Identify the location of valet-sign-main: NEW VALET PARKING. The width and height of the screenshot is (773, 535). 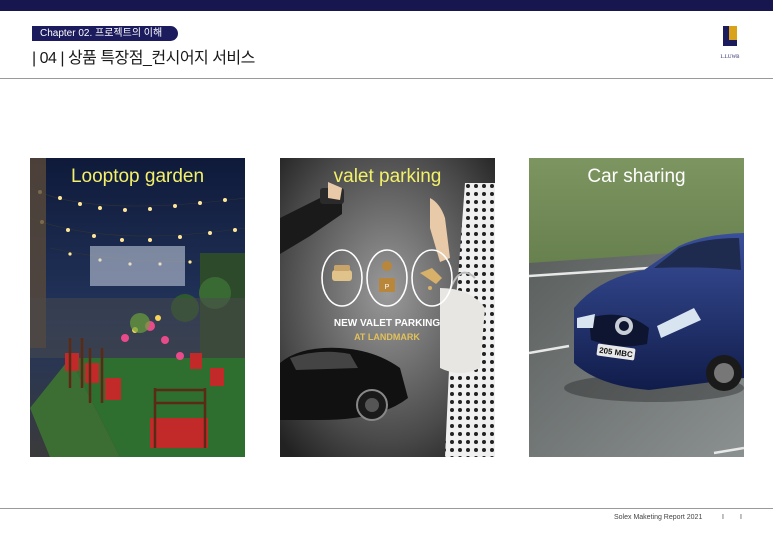
(387, 323).